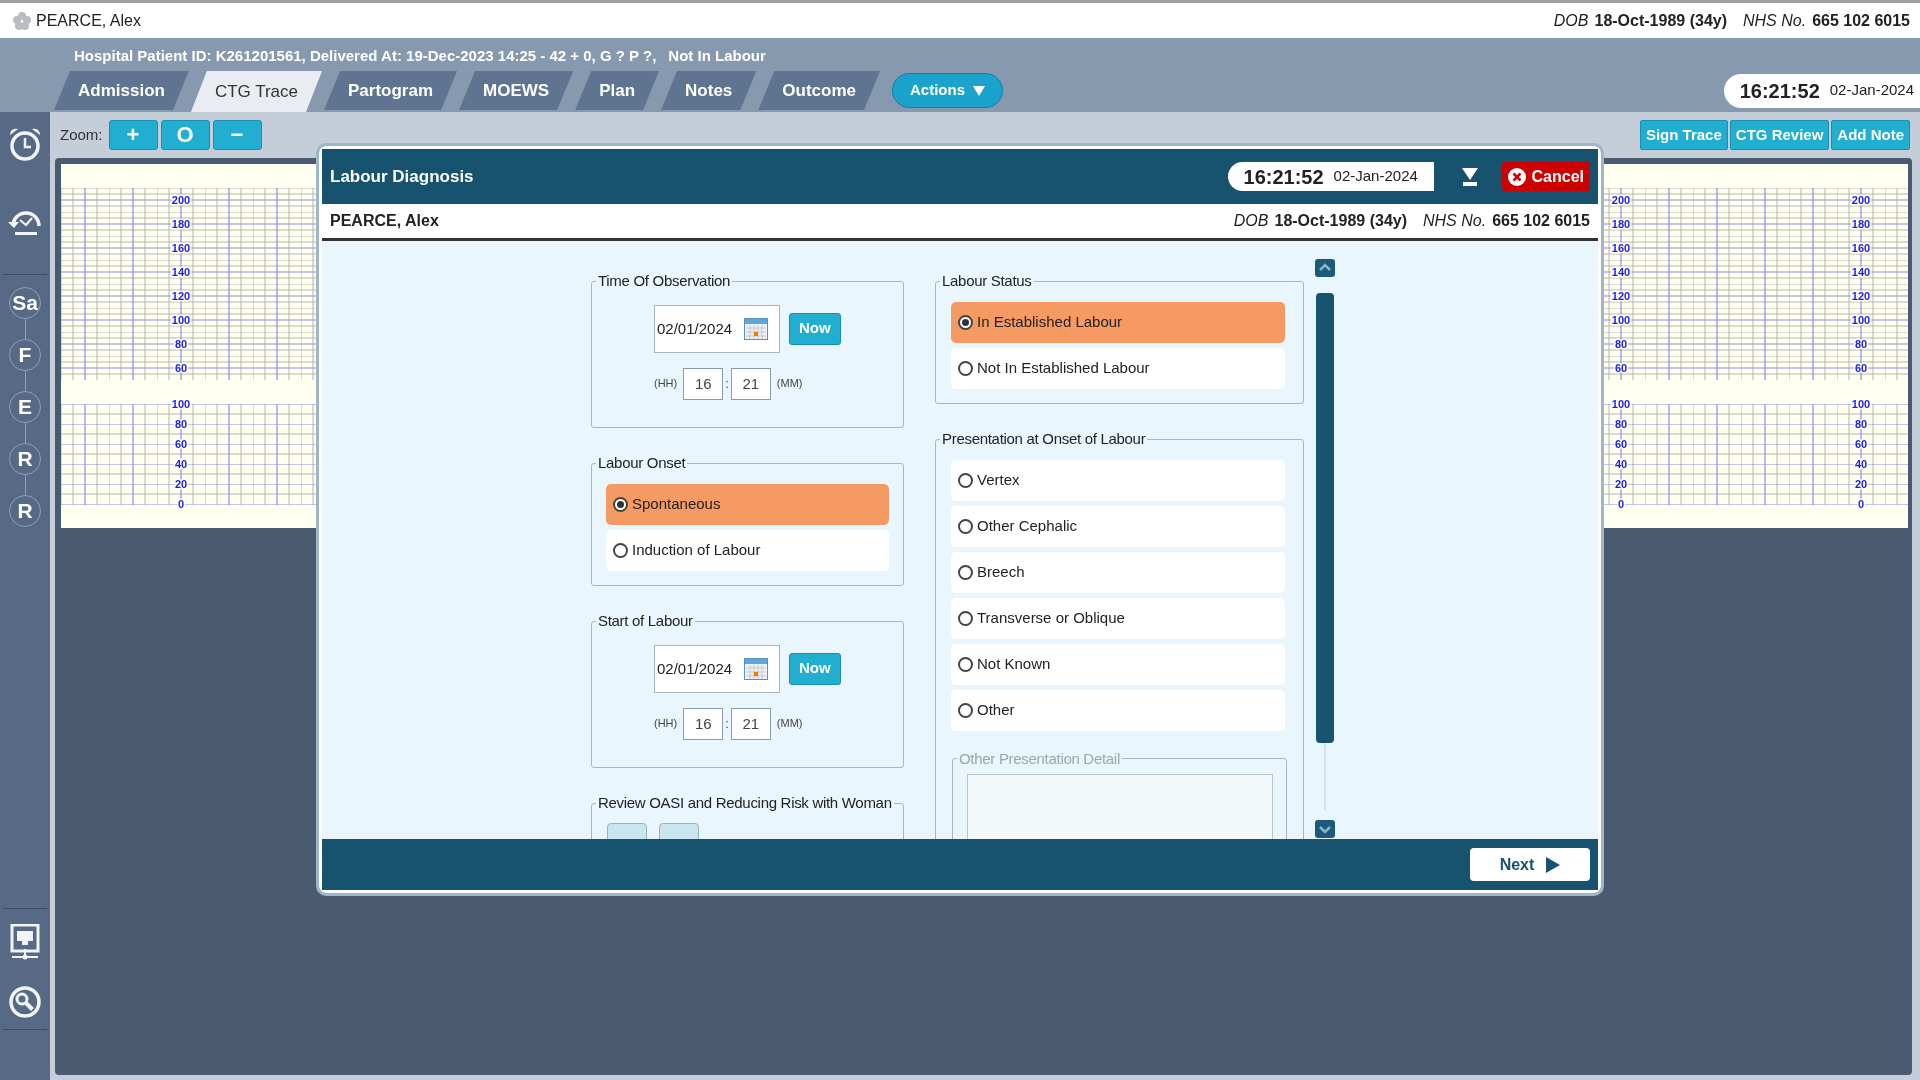 The width and height of the screenshot is (1920, 1080). What do you see at coordinates (1325, 268) in the screenshot?
I see `scroll-up-icon` at bounding box center [1325, 268].